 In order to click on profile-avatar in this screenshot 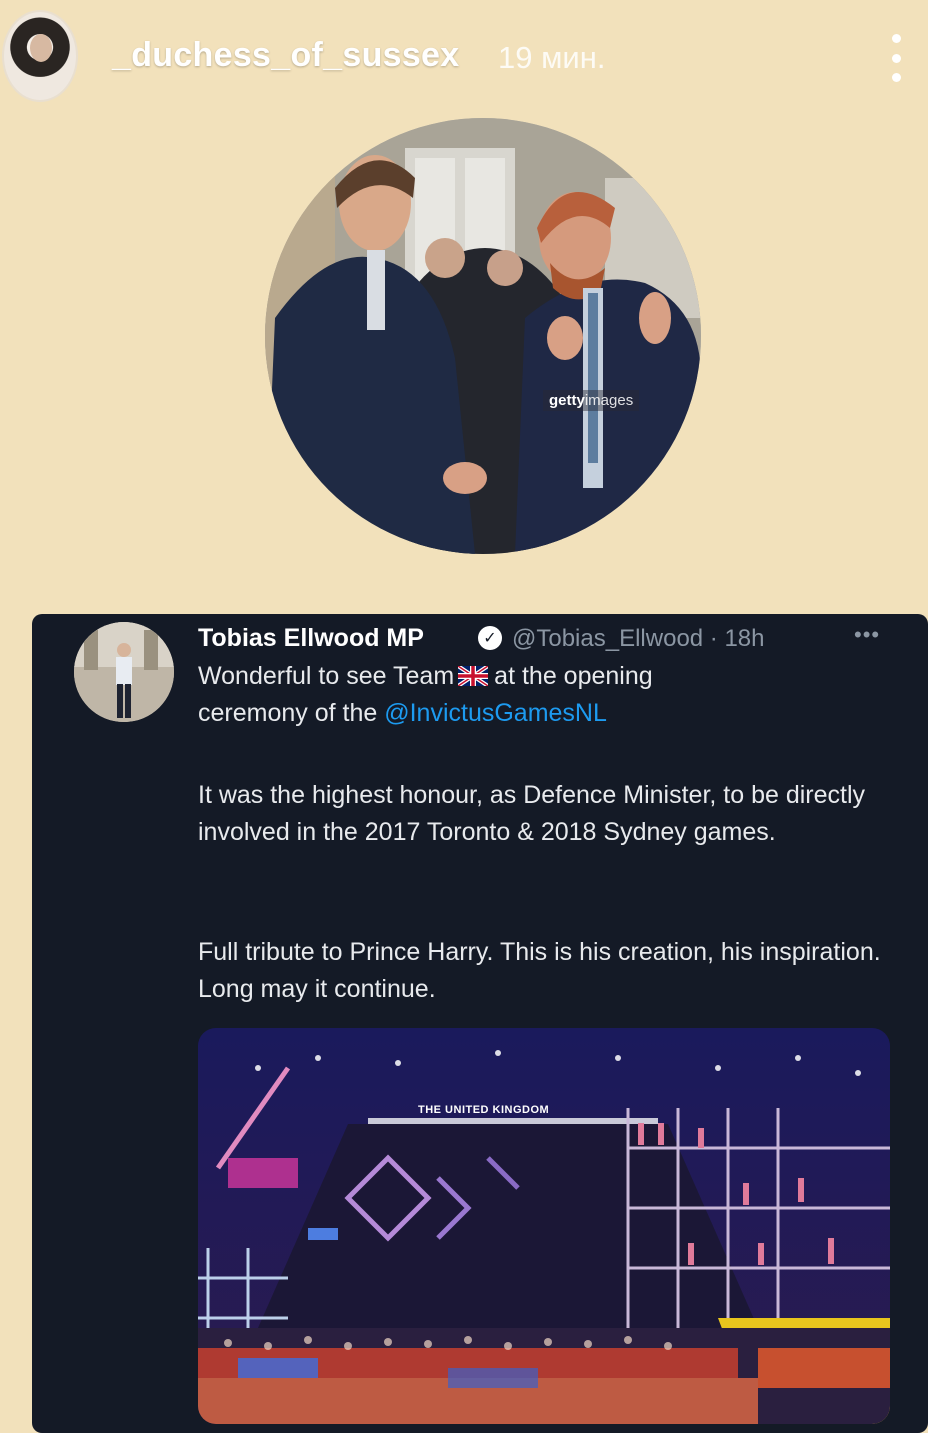, I will do `click(40, 56)`.